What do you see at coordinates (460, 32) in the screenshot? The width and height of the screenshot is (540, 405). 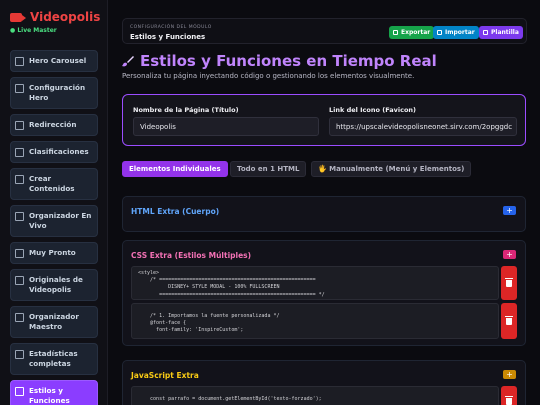 I see `import-label: Importar` at bounding box center [460, 32].